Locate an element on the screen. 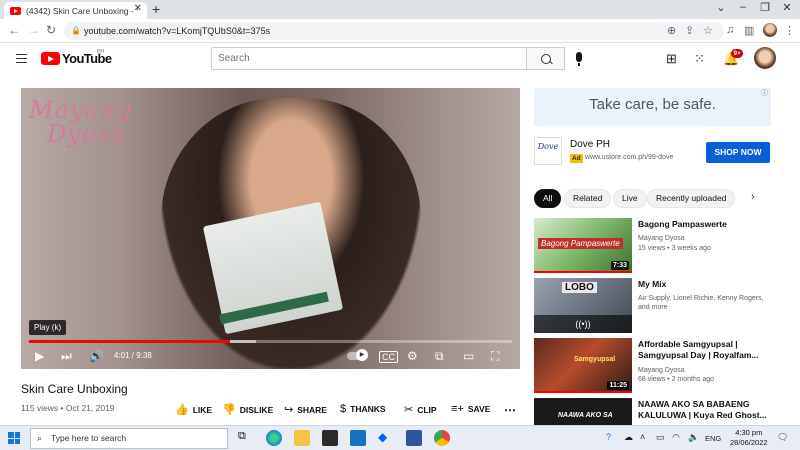 The width and height of the screenshot is (800, 450). search-box is located at coordinates (369, 58).